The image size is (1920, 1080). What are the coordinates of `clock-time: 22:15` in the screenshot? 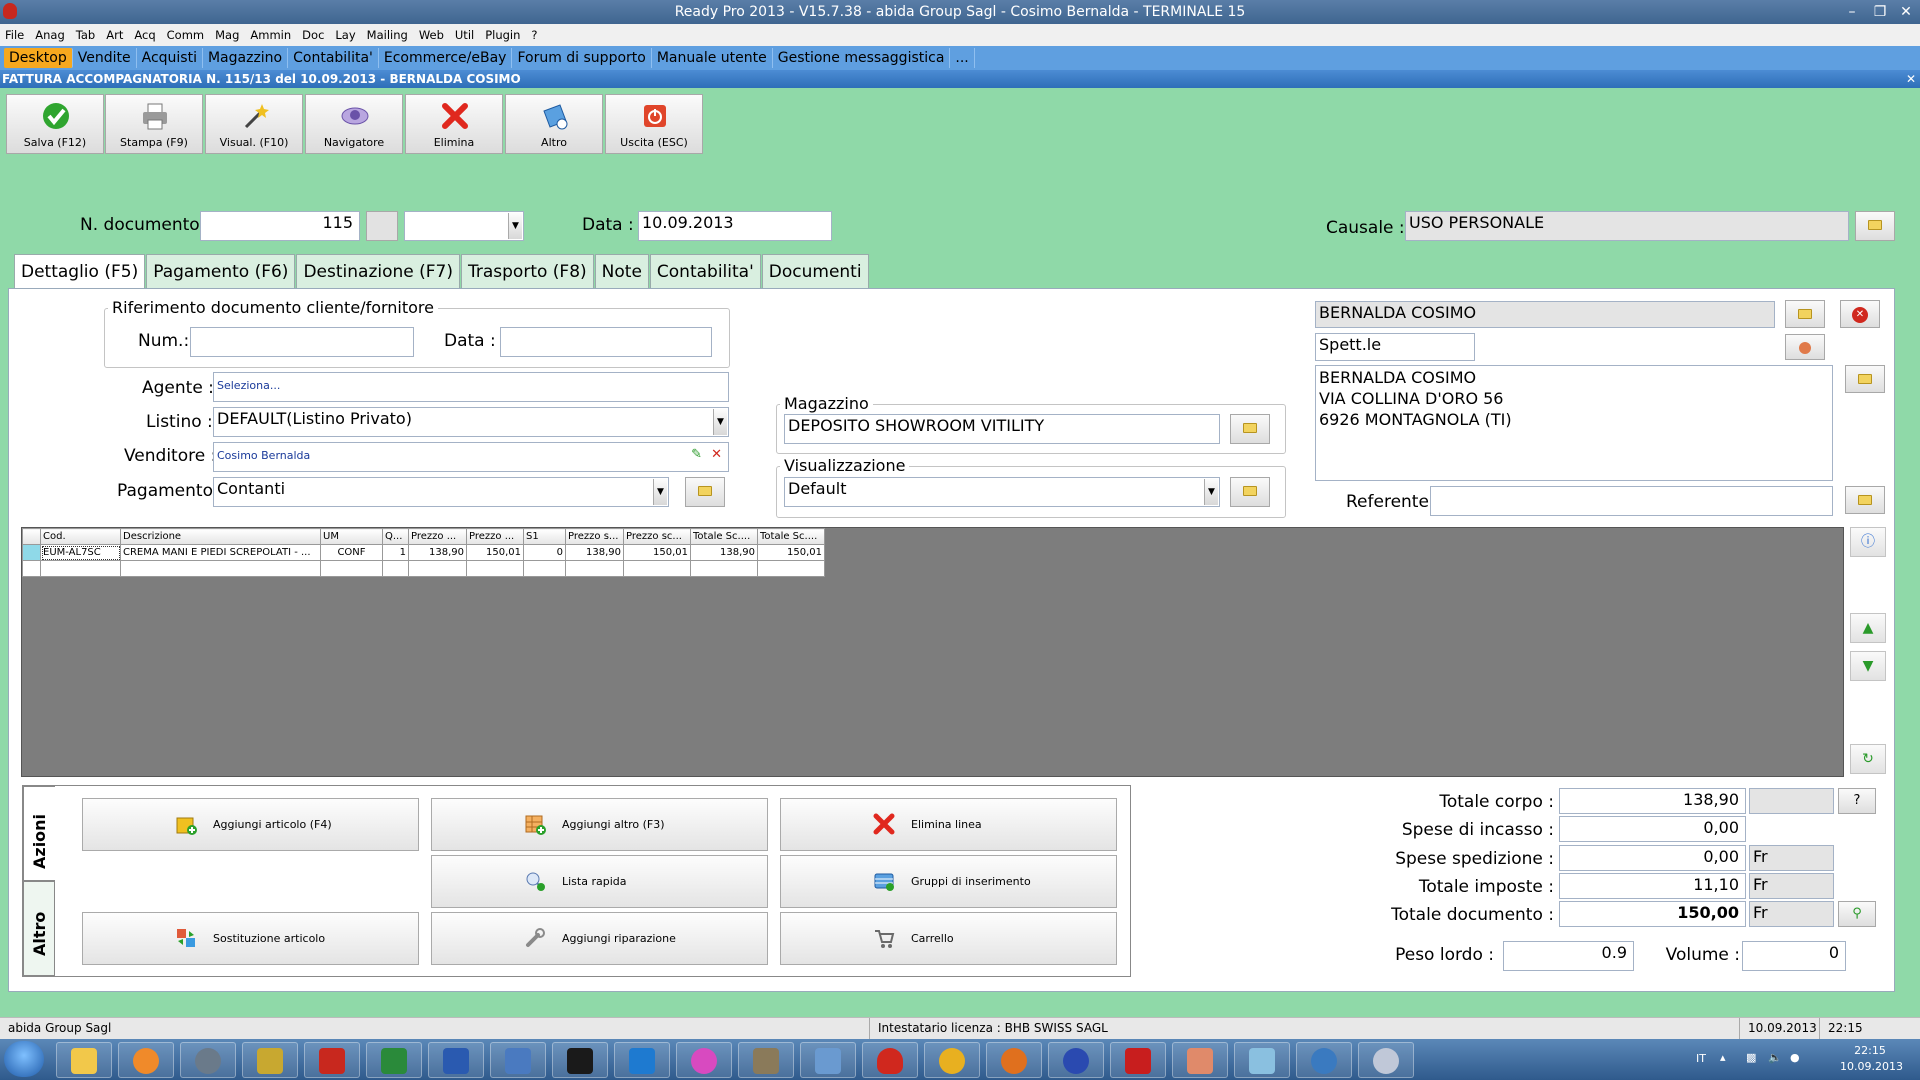 It's located at (1870, 1050).